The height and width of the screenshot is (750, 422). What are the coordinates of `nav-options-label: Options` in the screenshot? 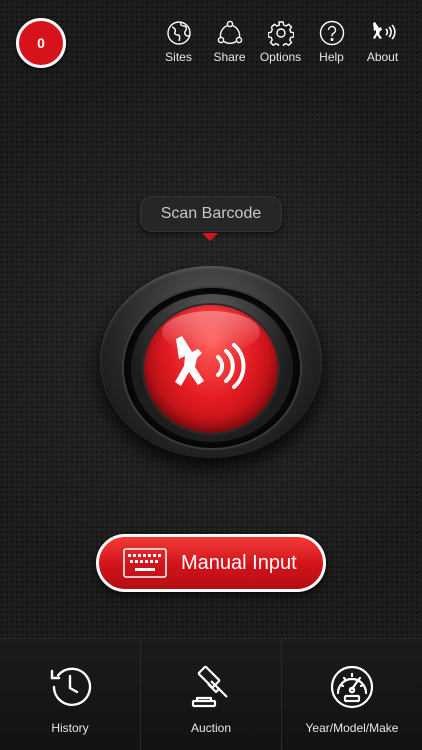 It's located at (280, 57).